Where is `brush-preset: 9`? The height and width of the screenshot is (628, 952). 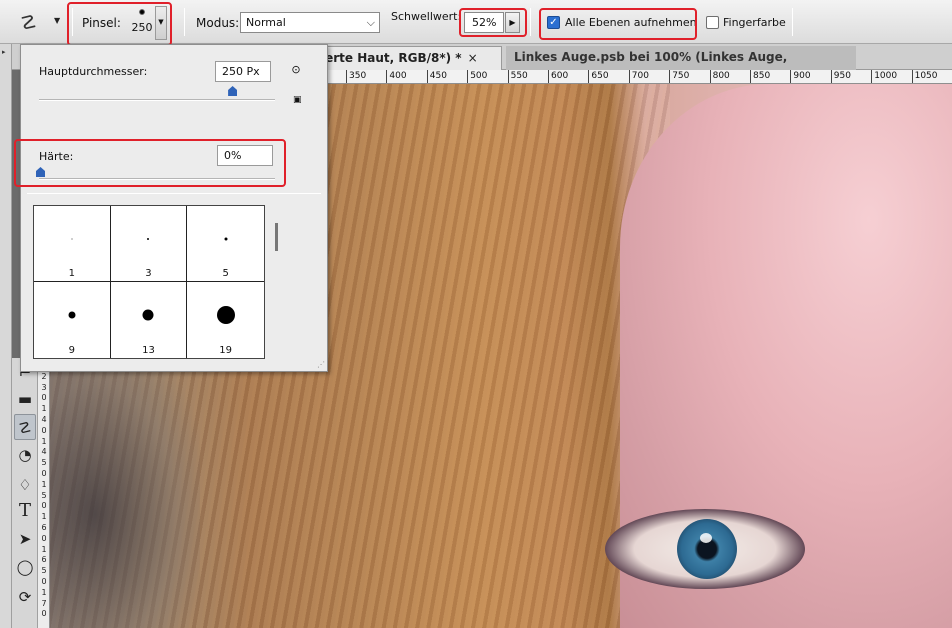
brush-preset: 9 is located at coordinates (72, 320).